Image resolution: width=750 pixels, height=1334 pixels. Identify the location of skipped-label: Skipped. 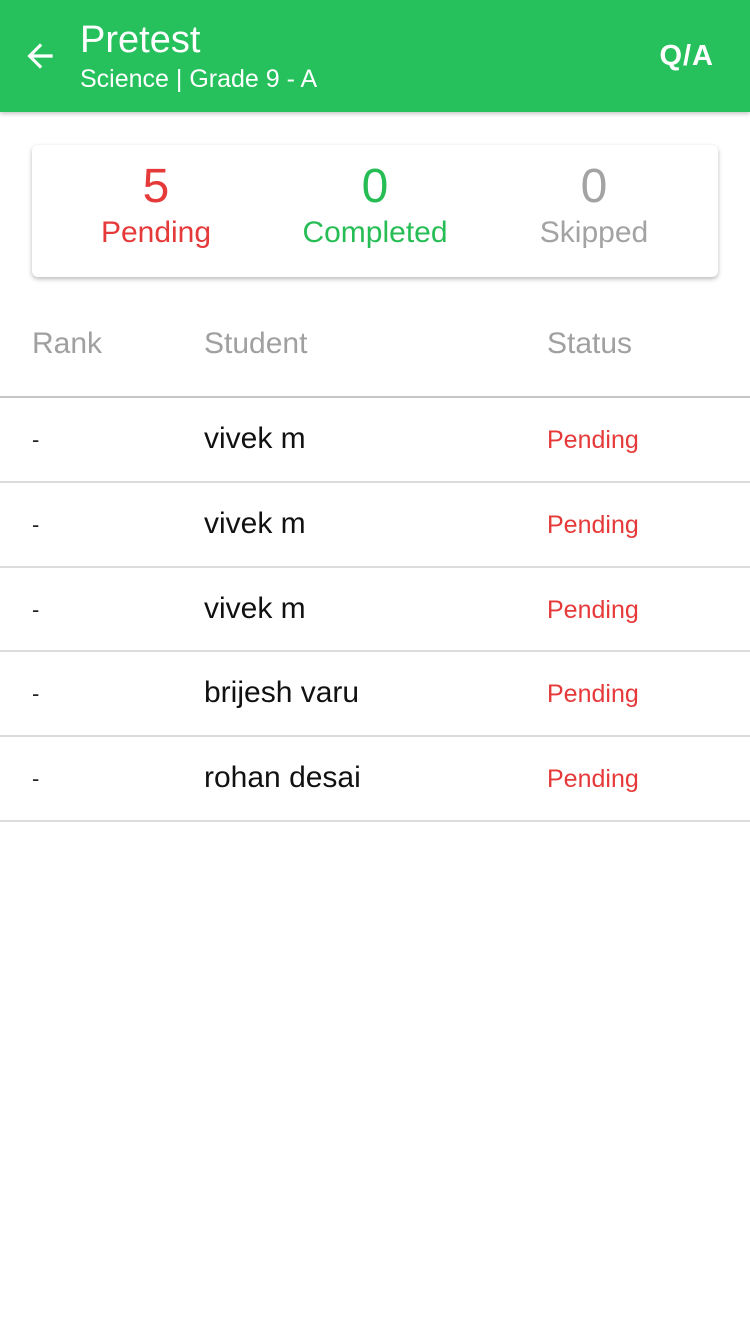
(594, 232).